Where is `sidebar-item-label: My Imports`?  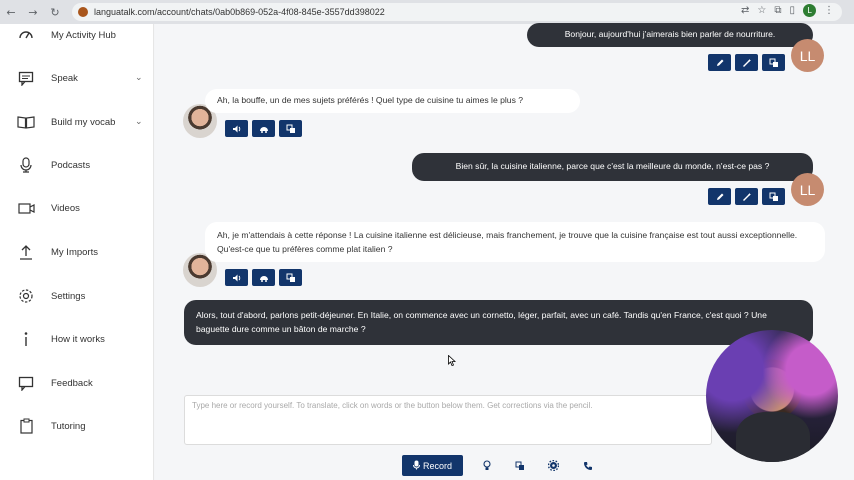 sidebar-item-label: My Imports is located at coordinates (74, 252).